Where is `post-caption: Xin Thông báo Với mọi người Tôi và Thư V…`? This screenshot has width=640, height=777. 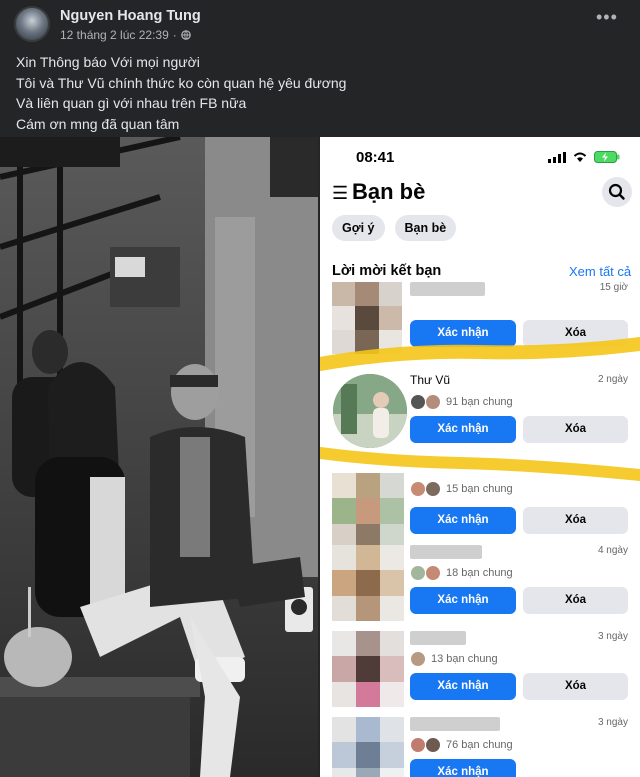
post-caption: Xin Thông báo Với mọi người Tôi và Thư V… is located at coordinates (316, 93).